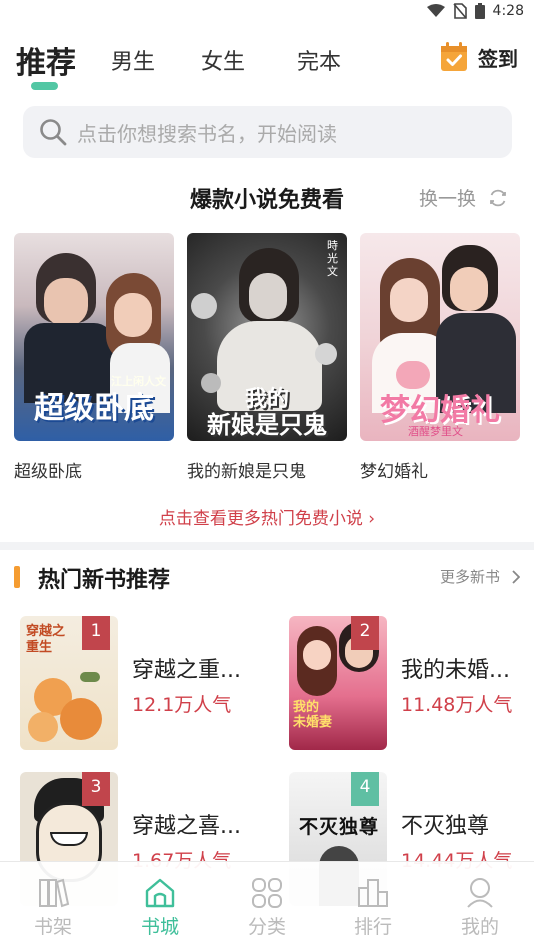 This screenshot has height=951, width=534. I want to click on book-cover: 穿越之 重生 1, so click(69, 683).